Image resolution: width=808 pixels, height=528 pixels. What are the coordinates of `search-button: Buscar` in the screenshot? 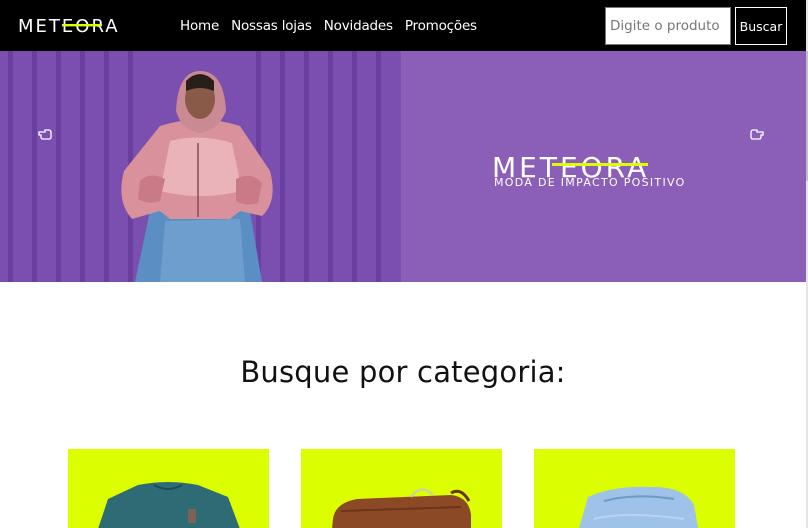 It's located at (761, 26).